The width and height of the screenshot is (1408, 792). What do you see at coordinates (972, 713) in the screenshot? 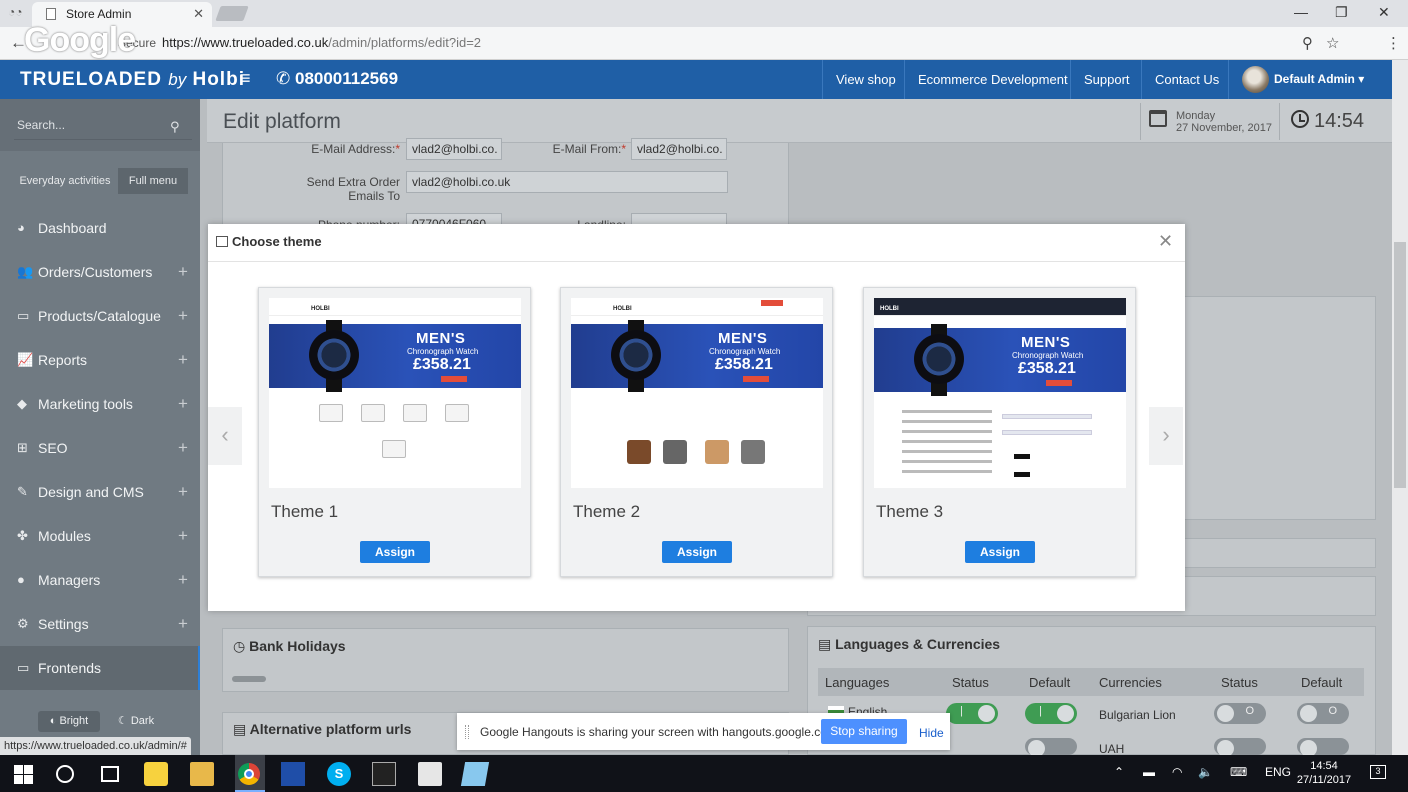
I see `language-status-toggle: |` at bounding box center [972, 713].